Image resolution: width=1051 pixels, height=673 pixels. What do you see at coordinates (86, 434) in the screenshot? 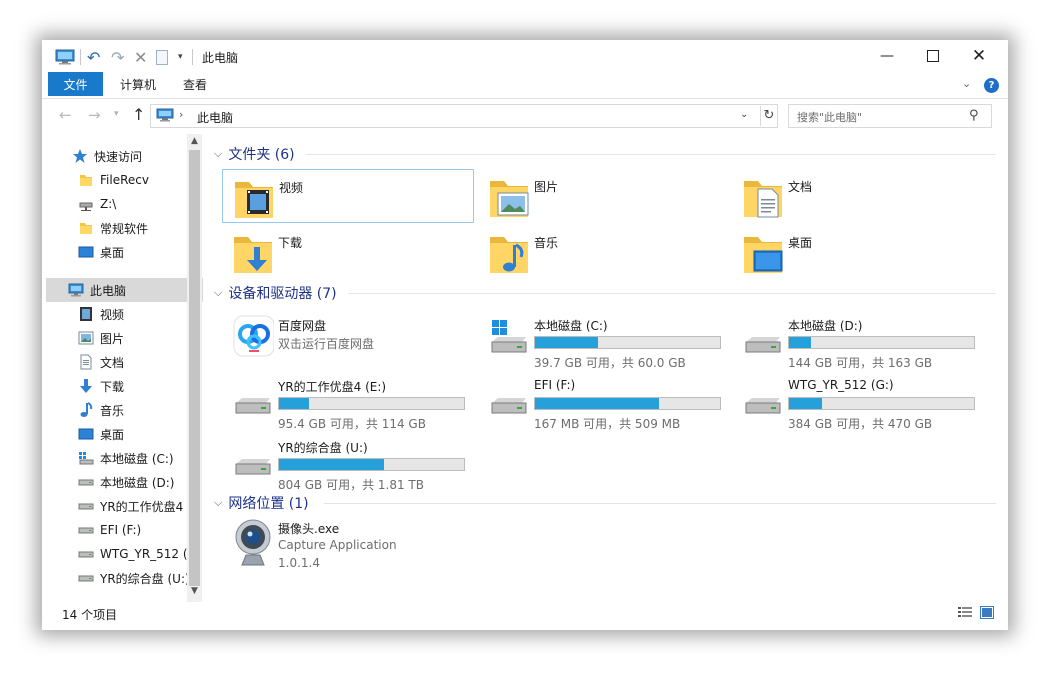
I see `desktop-icon` at bounding box center [86, 434].